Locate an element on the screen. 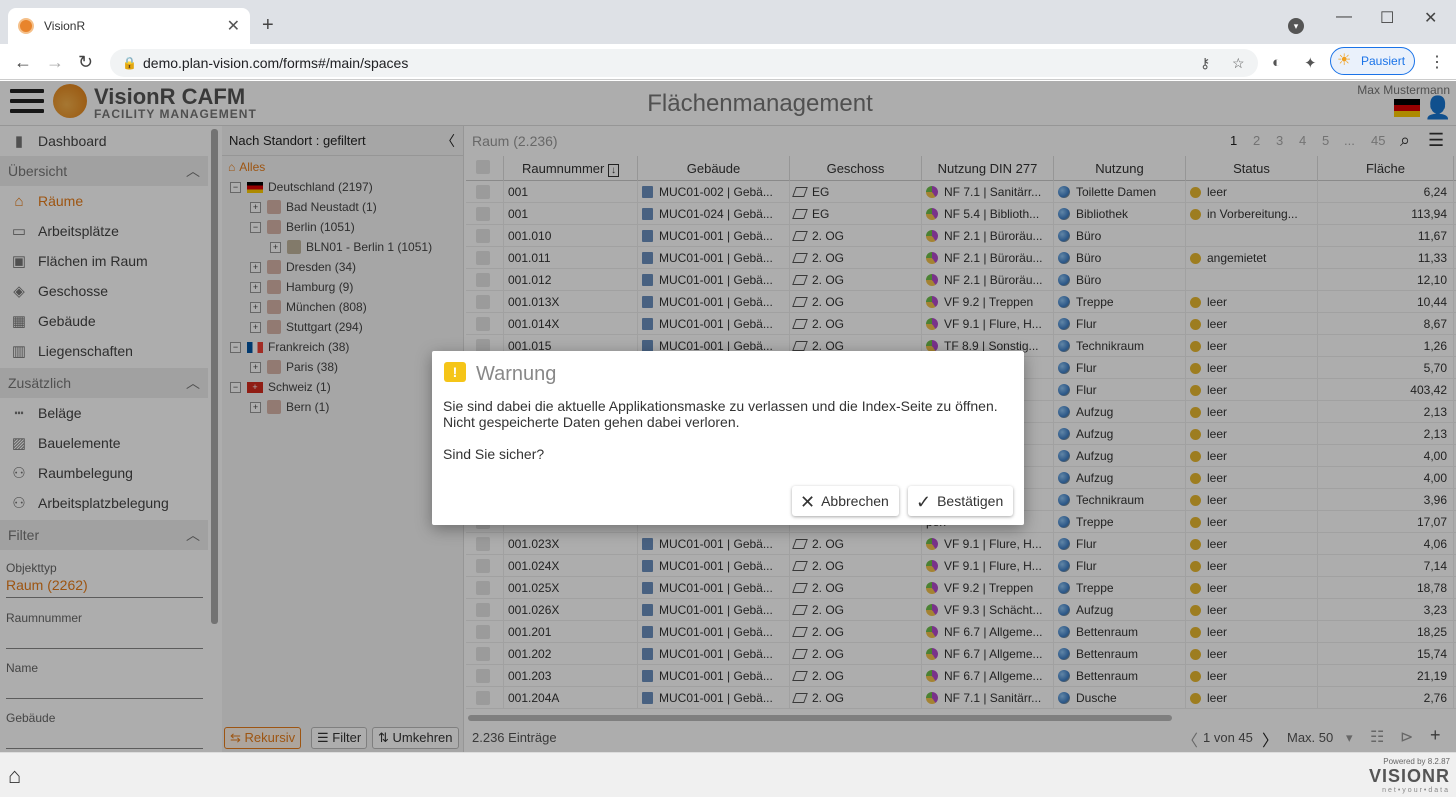 The width and height of the screenshot is (1456, 797). lock-icon: 🔒 is located at coordinates (129, 63).